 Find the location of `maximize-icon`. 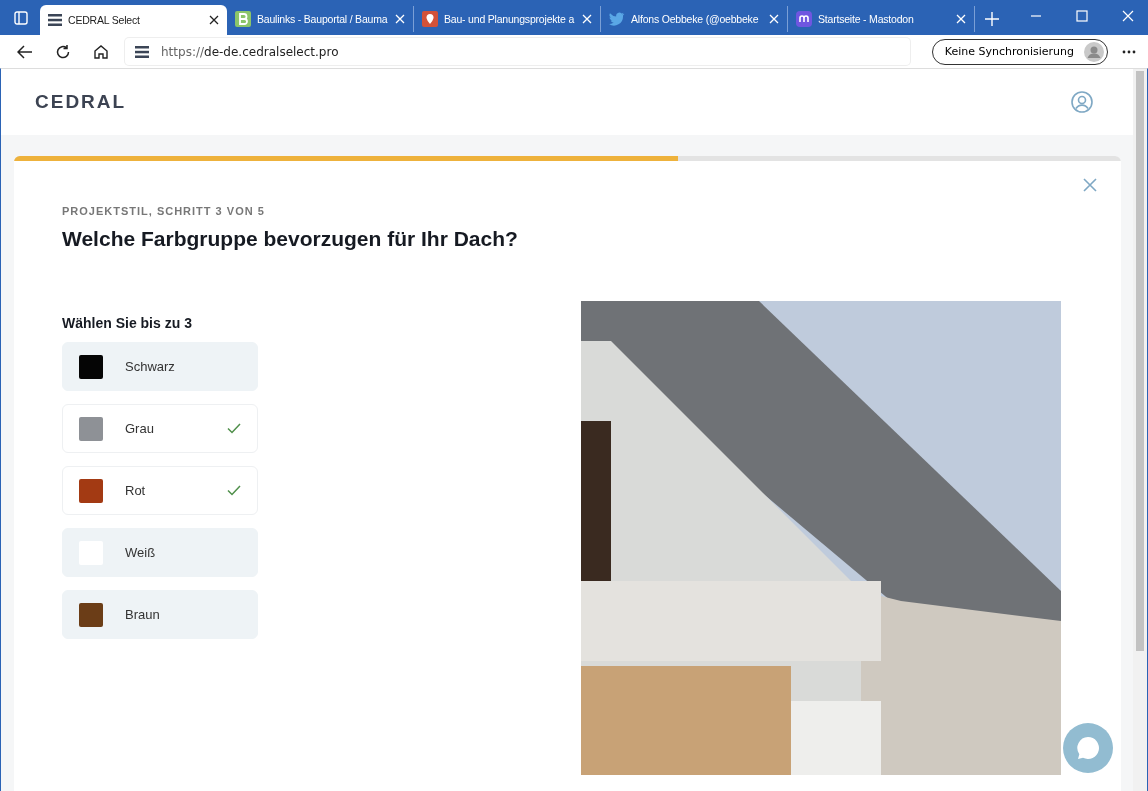

maximize-icon is located at coordinates (1082, 16).